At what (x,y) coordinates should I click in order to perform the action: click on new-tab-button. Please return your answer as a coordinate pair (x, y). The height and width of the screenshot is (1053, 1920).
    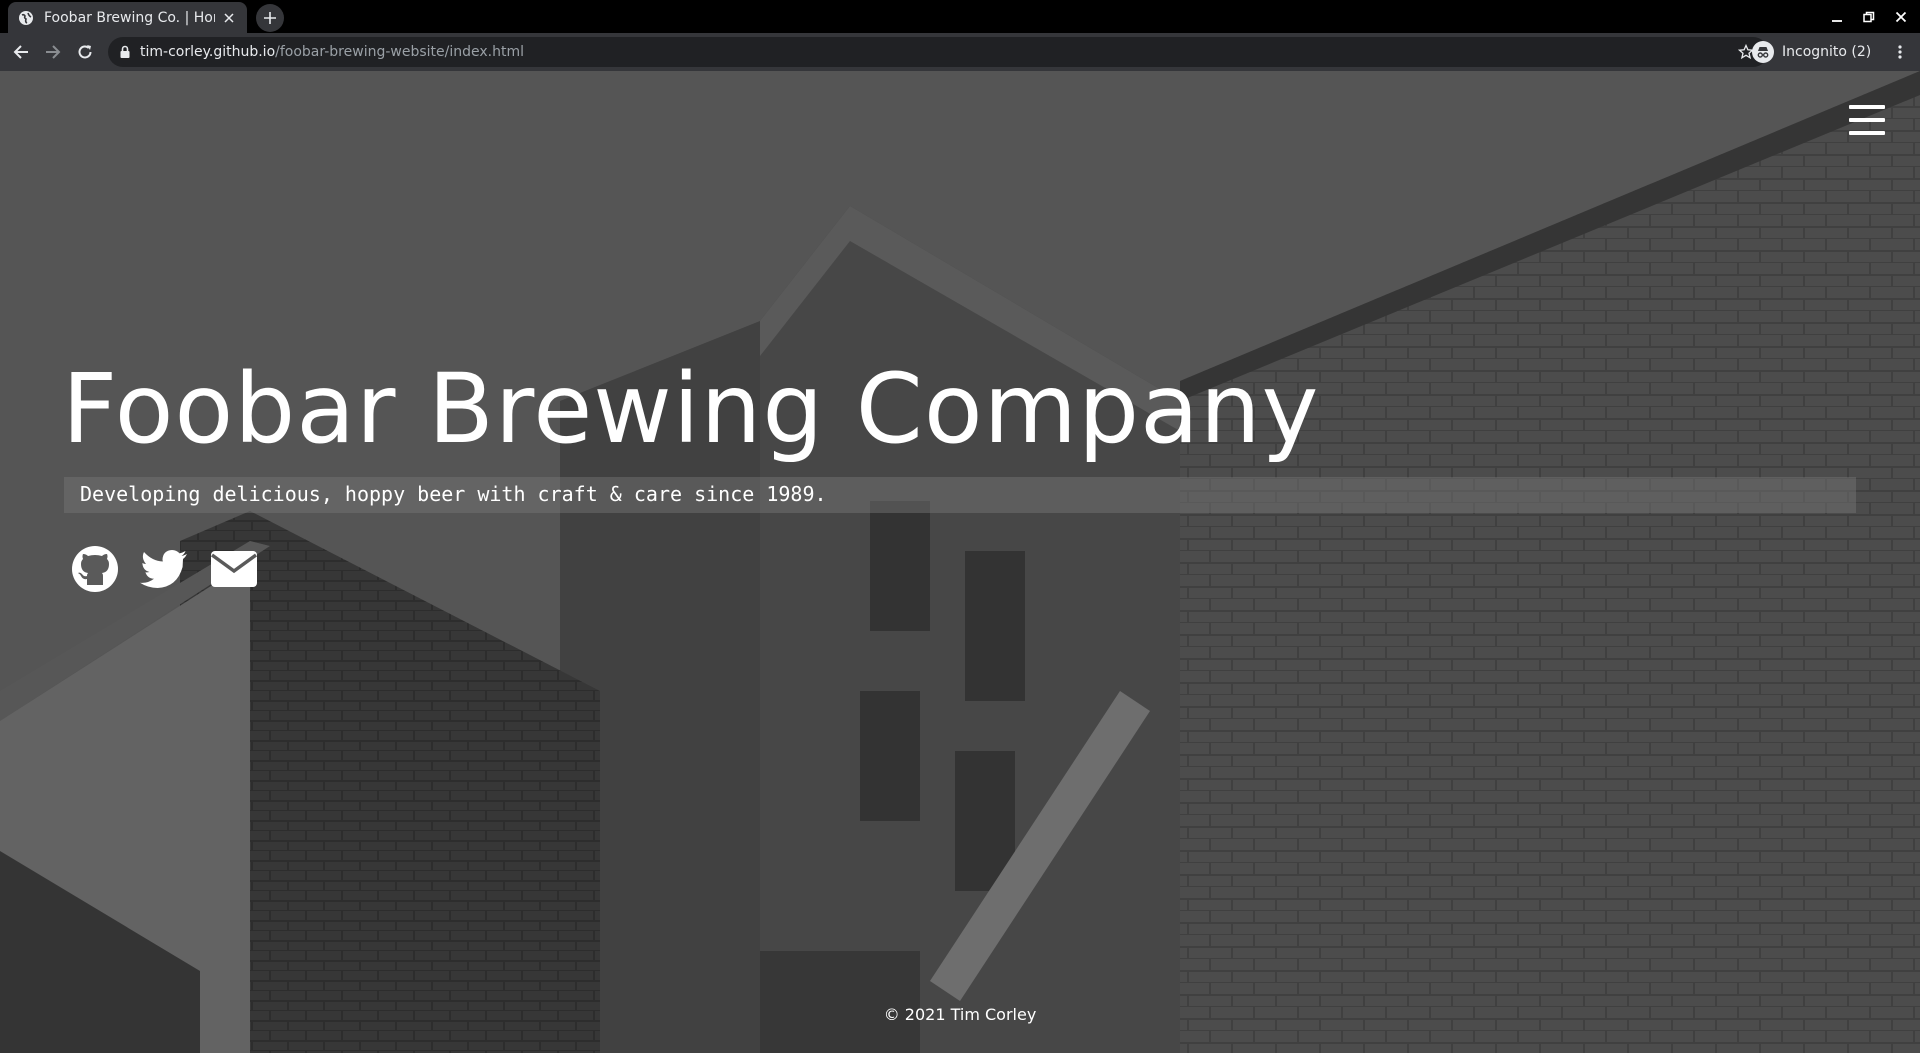
    Looking at the image, I should click on (270, 18).